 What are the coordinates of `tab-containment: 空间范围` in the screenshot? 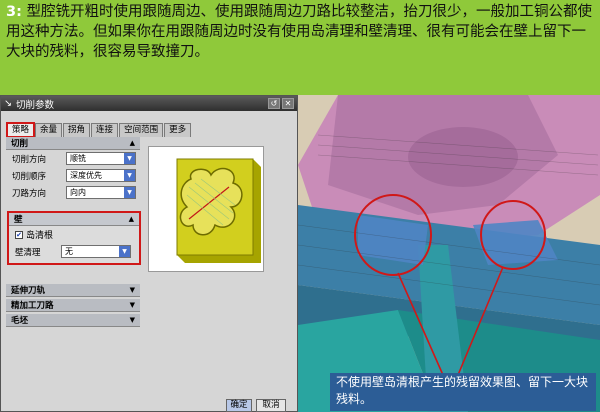 It's located at (141, 130).